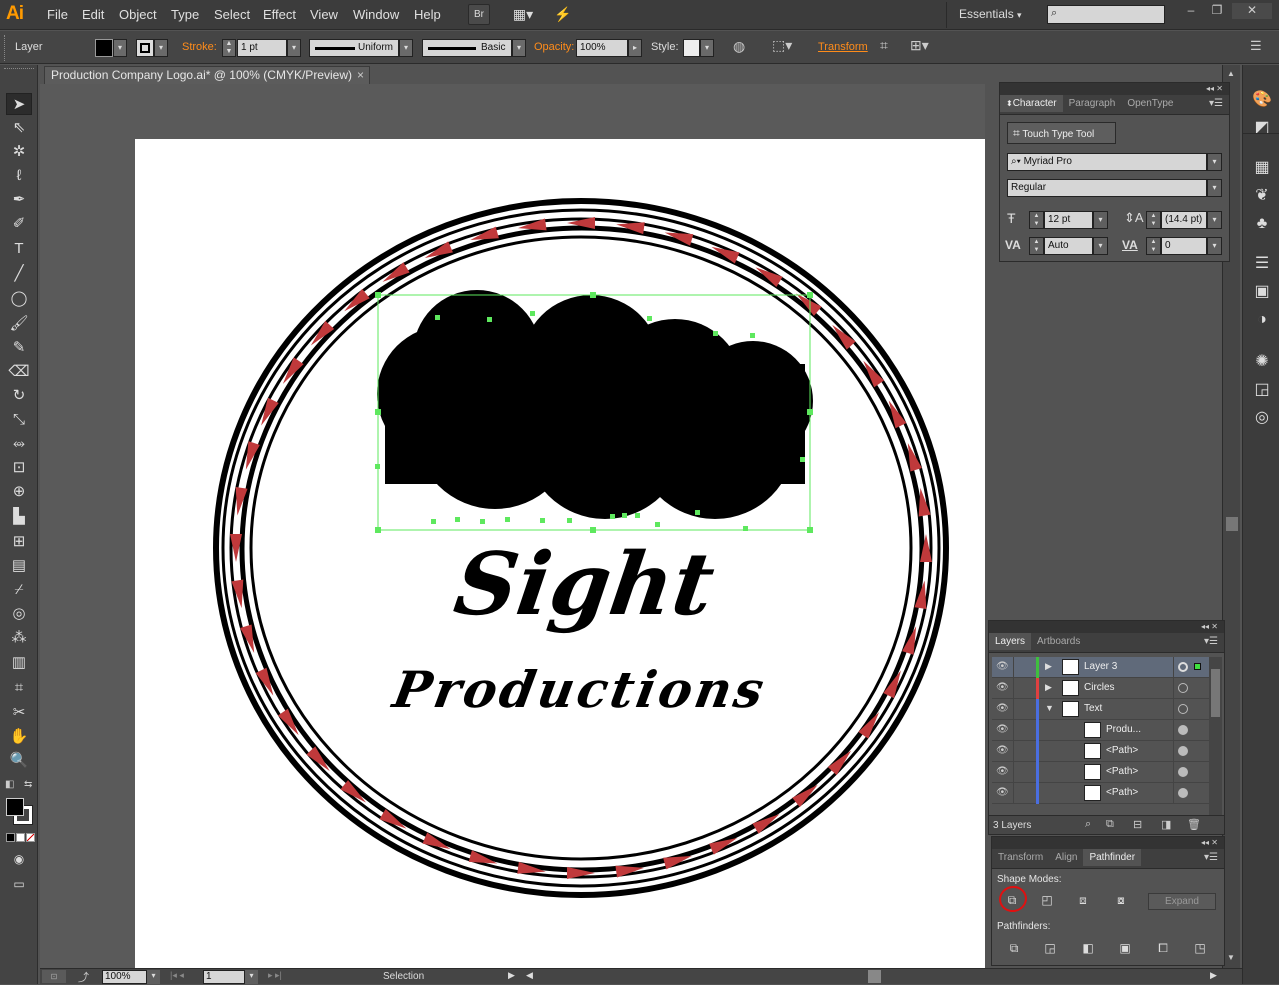  Describe the element at coordinates (1088, 948) in the screenshot. I see `merge-button: ◧` at that location.